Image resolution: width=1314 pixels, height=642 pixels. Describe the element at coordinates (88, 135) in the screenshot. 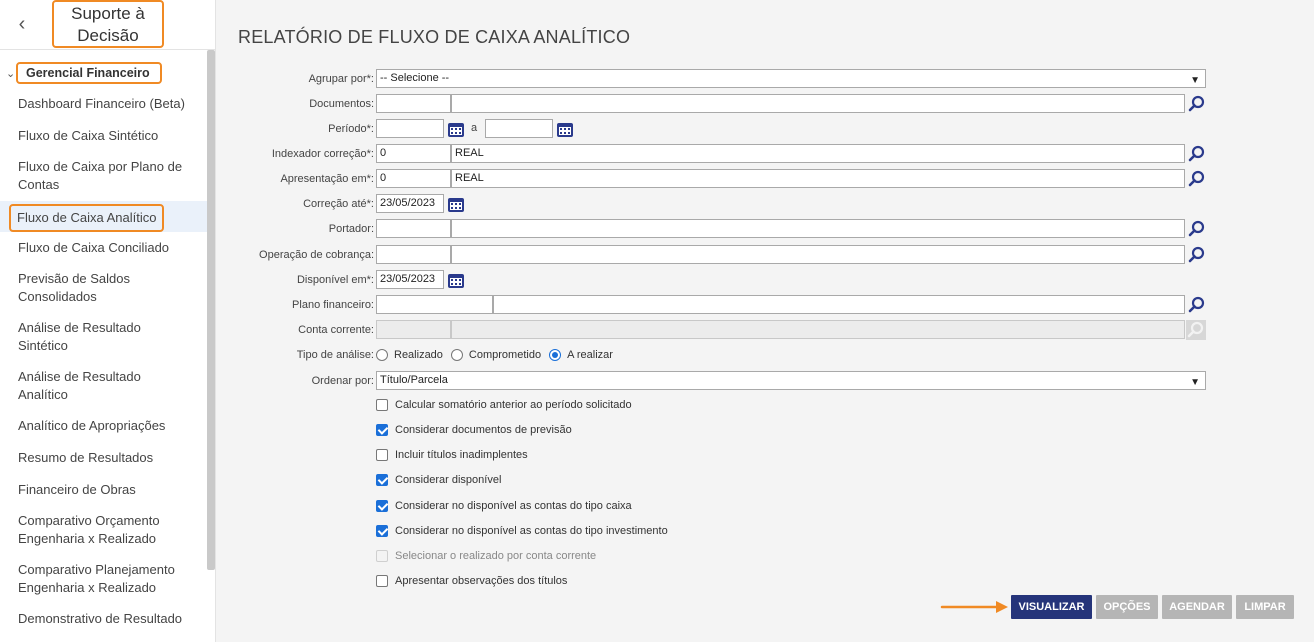

I see `sidebar-item-label: Fluxo de Caixa Sintético` at that location.